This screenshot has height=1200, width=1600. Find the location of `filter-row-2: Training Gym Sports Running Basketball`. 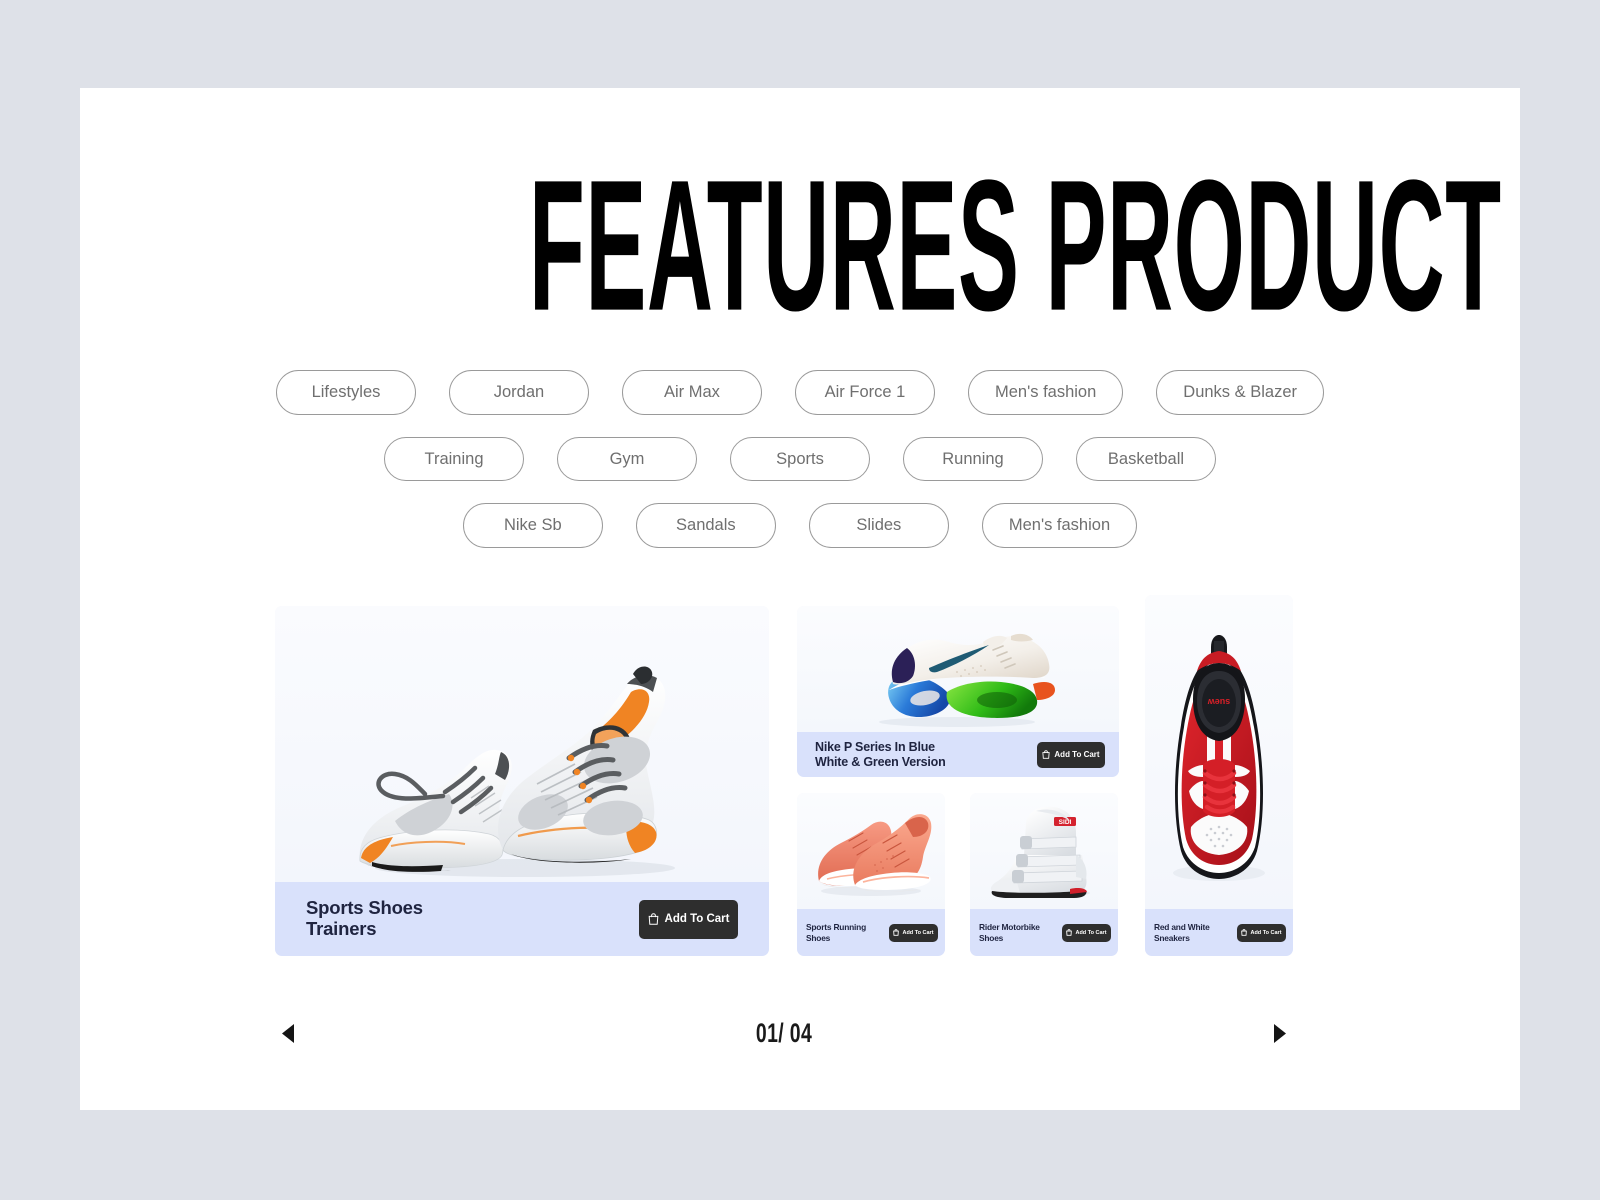

filter-row-2: Training Gym Sports Running Basketball is located at coordinates (800, 458).